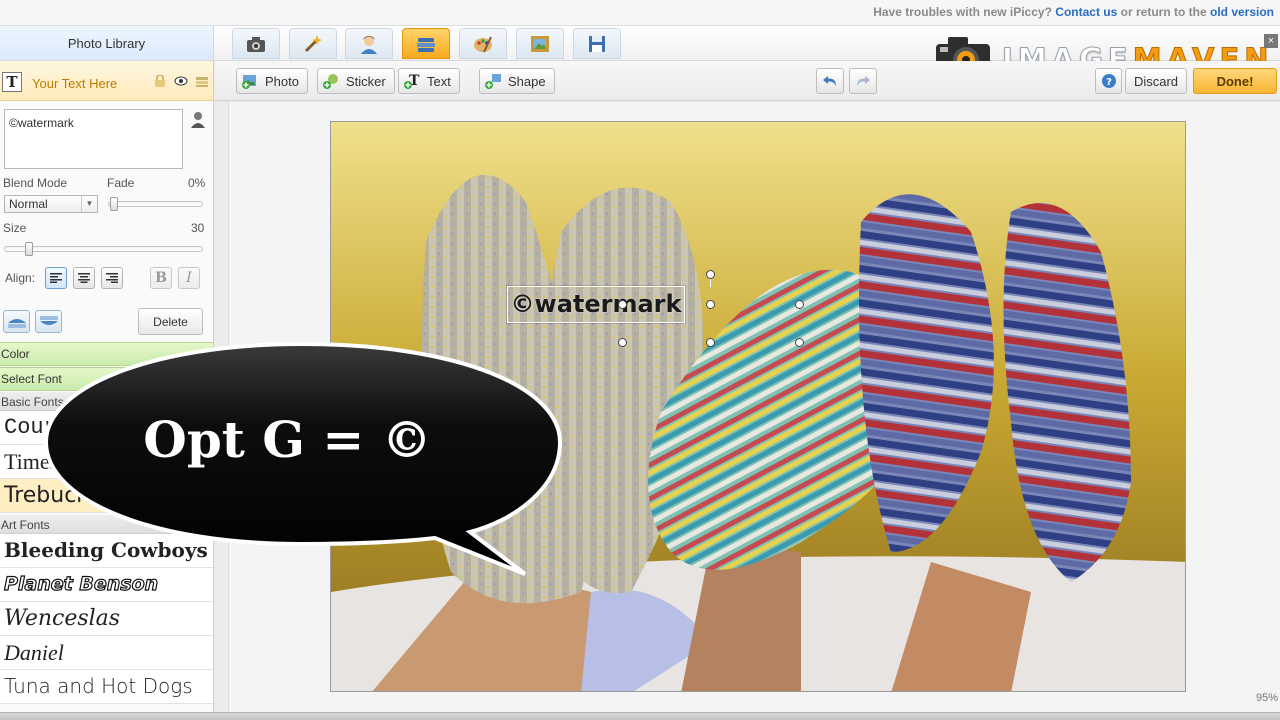 This screenshot has width=1280, height=720. I want to click on save-icon, so click(597, 43).